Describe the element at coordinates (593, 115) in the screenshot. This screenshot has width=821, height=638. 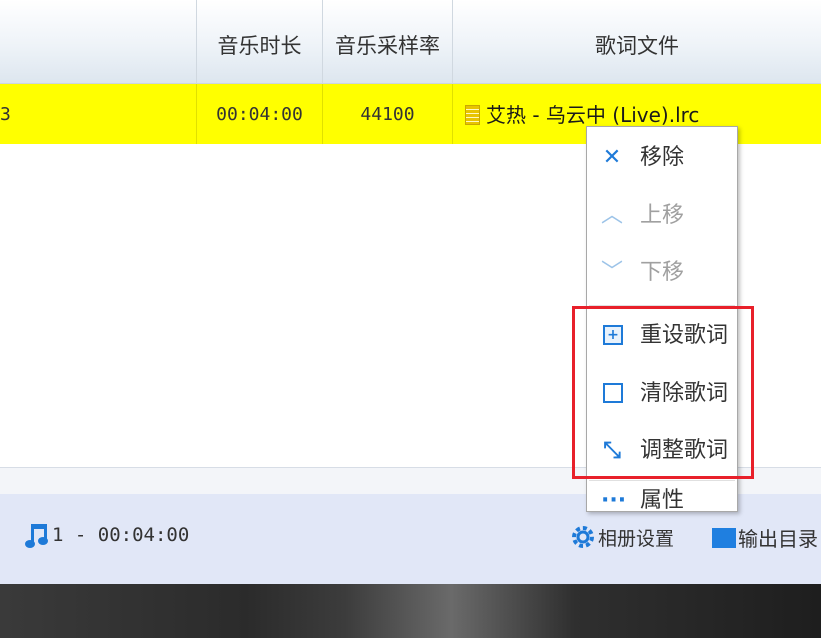
I see `lyrics-file-name: 艾热 - 乌云中 (Live).lrc` at that location.